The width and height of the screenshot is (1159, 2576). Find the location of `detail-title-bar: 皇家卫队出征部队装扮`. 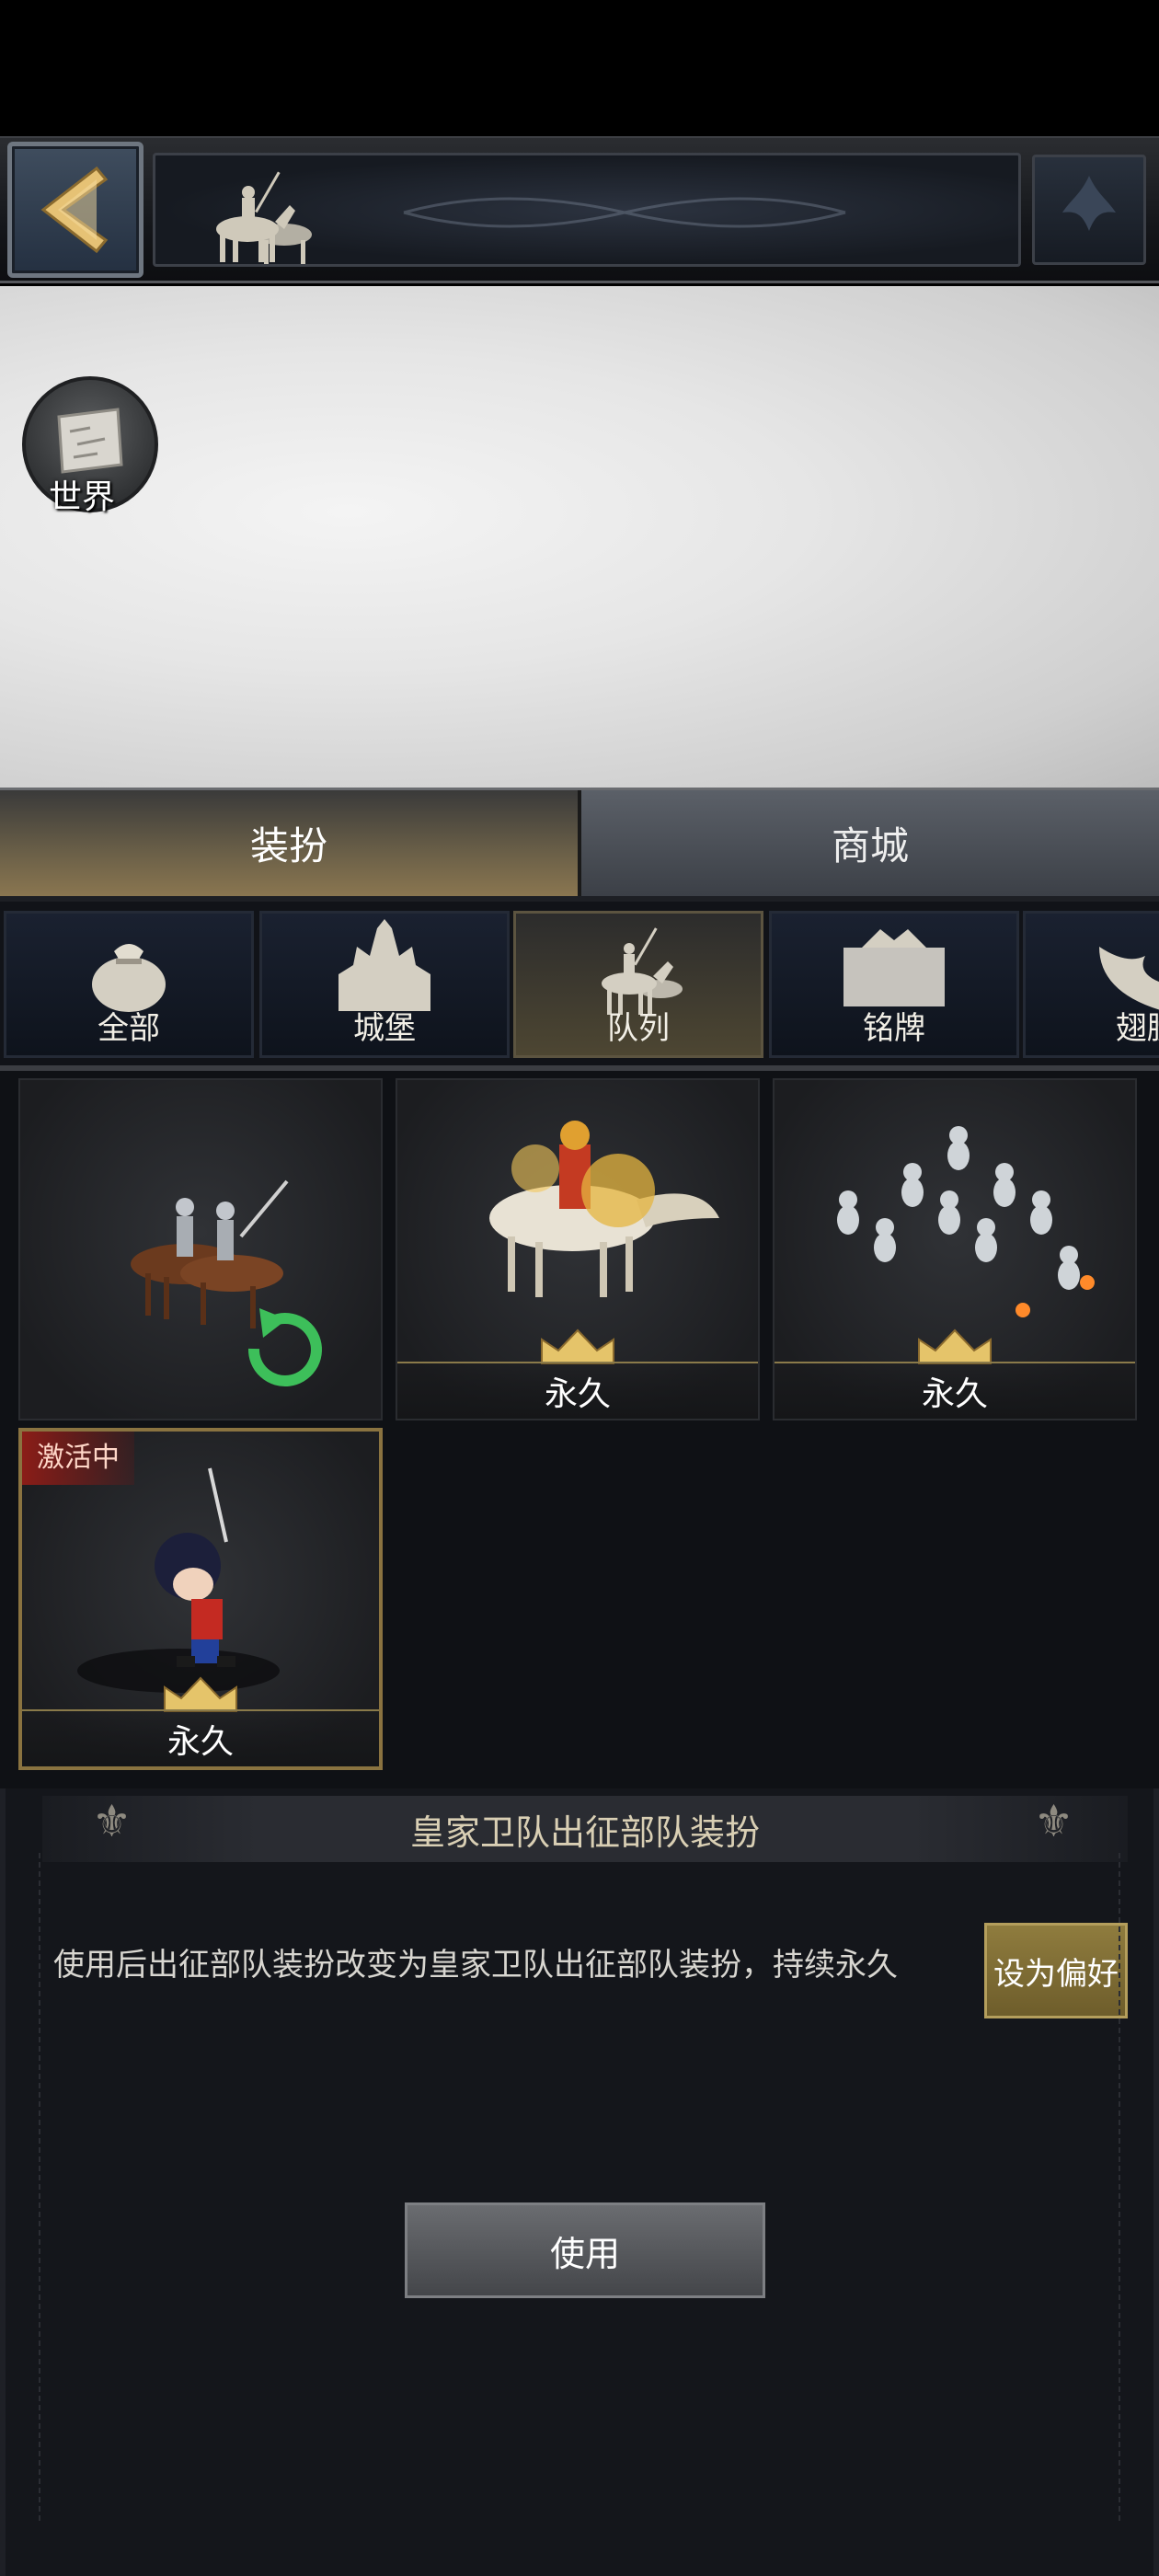

detail-title-bar: 皇家卫队出征部队装扮 is located at coordinates (585, 1829).